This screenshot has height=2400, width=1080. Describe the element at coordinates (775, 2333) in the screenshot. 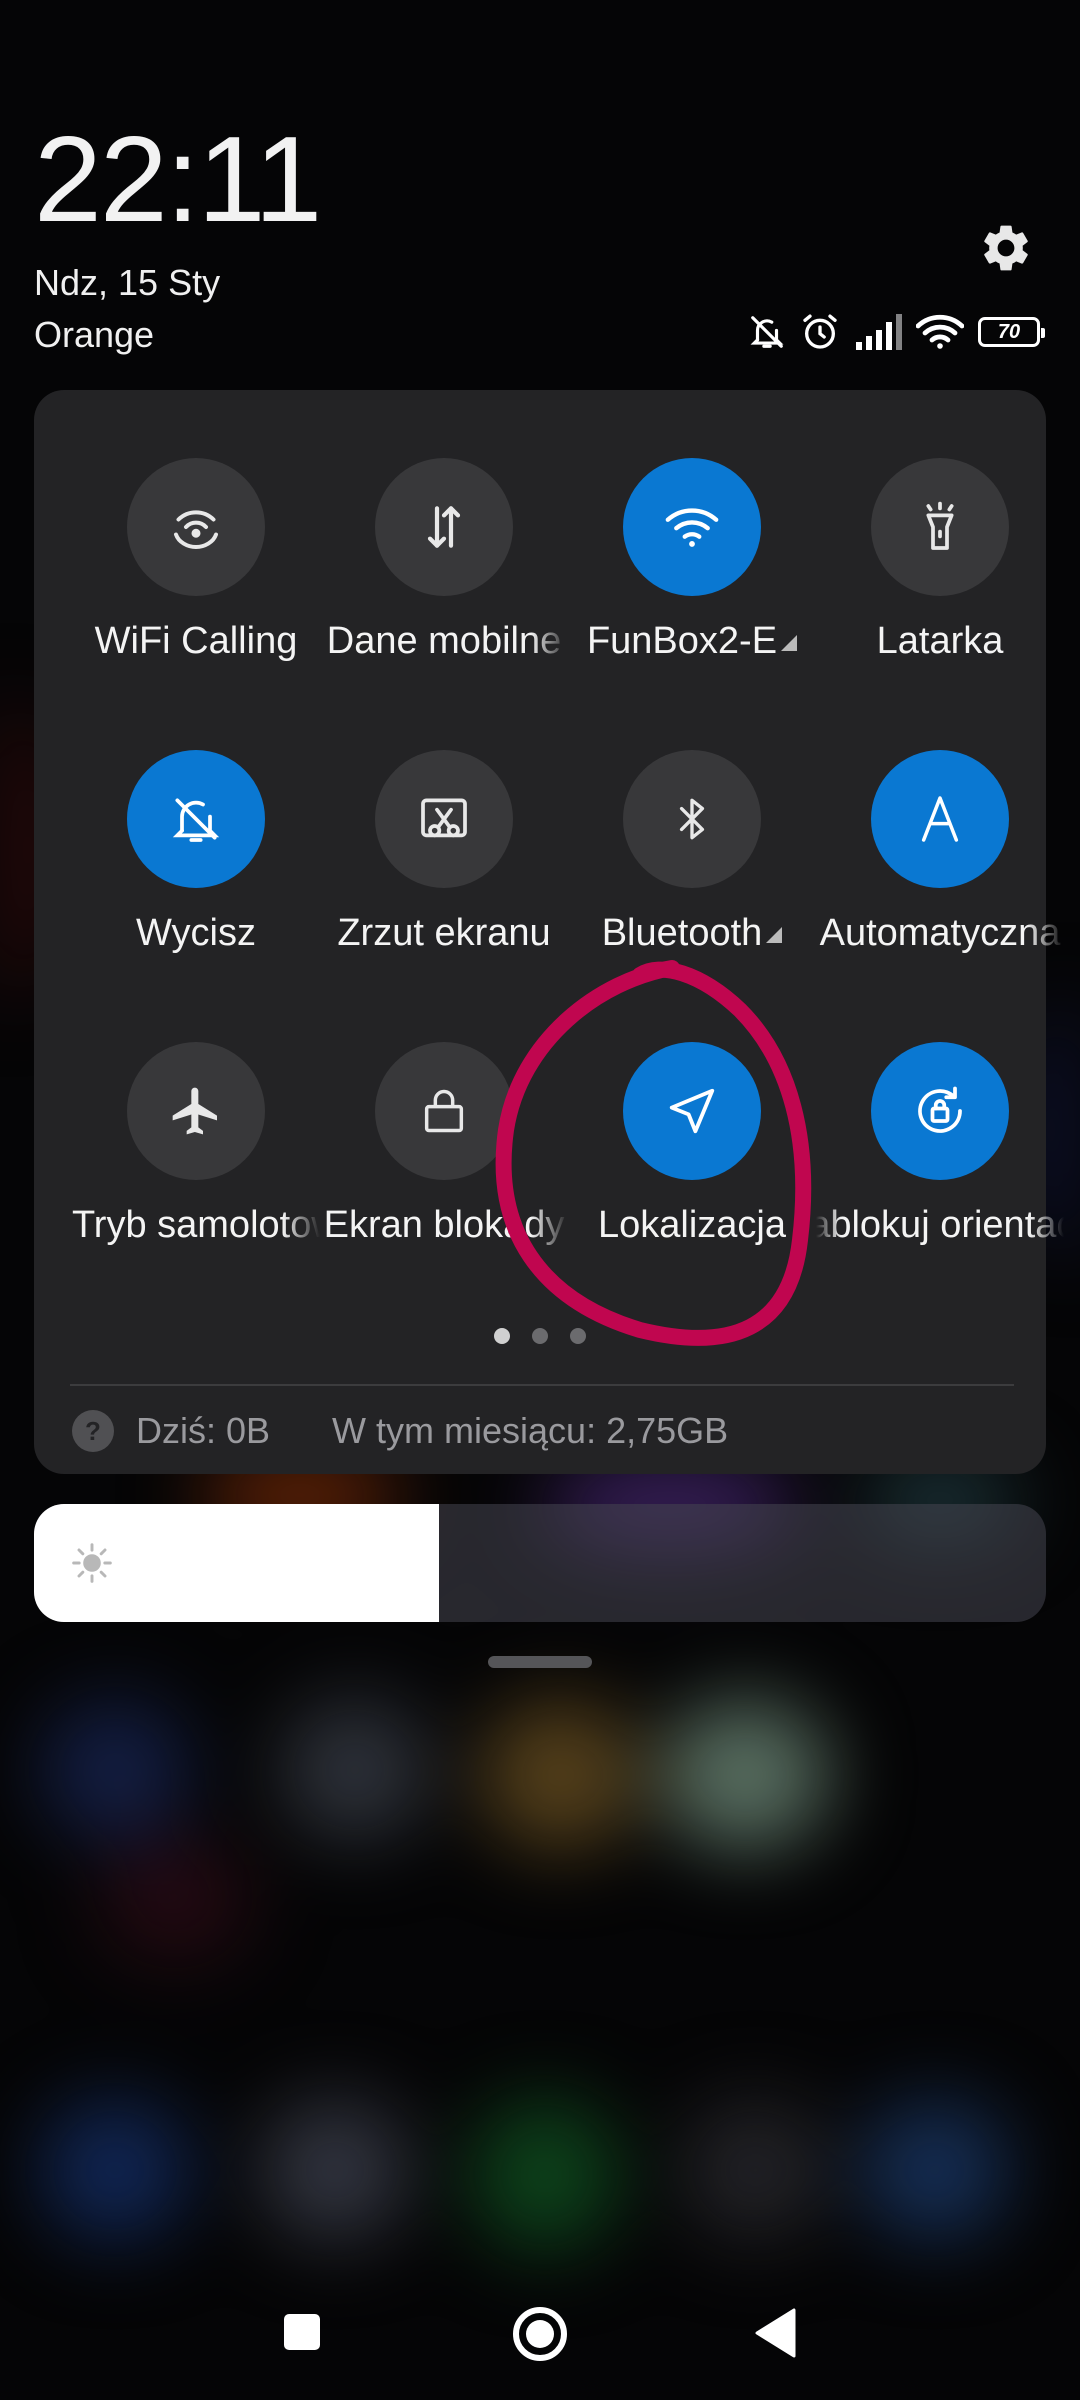

I see `back-button` at that location.